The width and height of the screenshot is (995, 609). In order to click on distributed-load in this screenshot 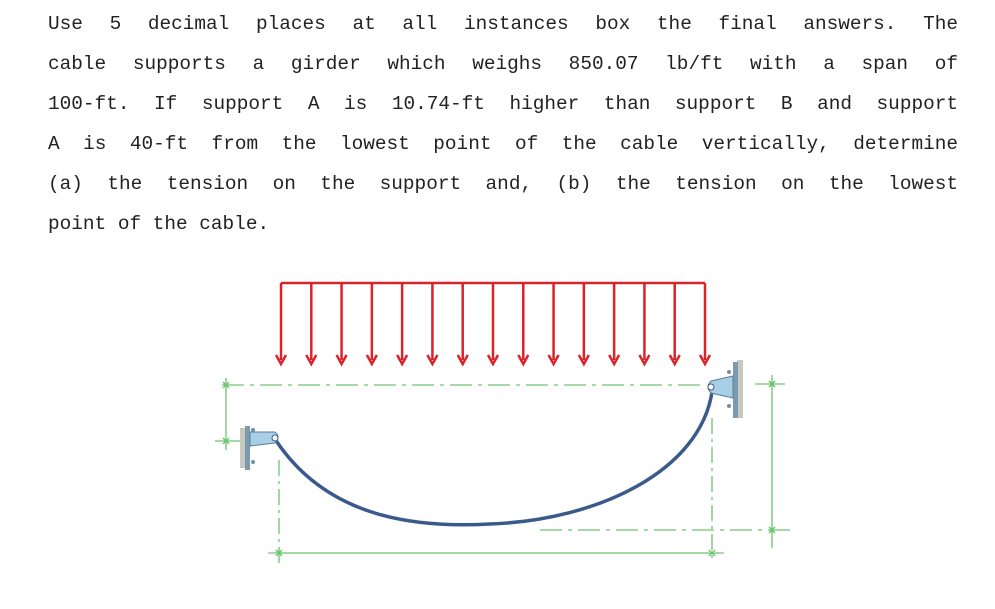, I will do `click(493, 324)`.